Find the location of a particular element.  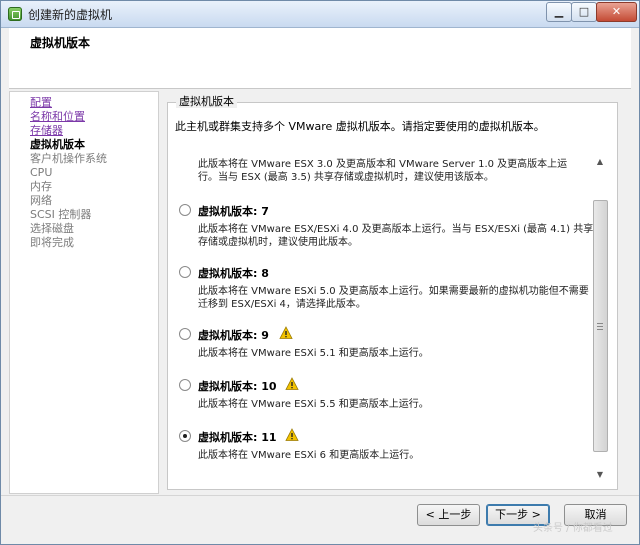

vsphere-app-icon is located at coordinates (15, 14).